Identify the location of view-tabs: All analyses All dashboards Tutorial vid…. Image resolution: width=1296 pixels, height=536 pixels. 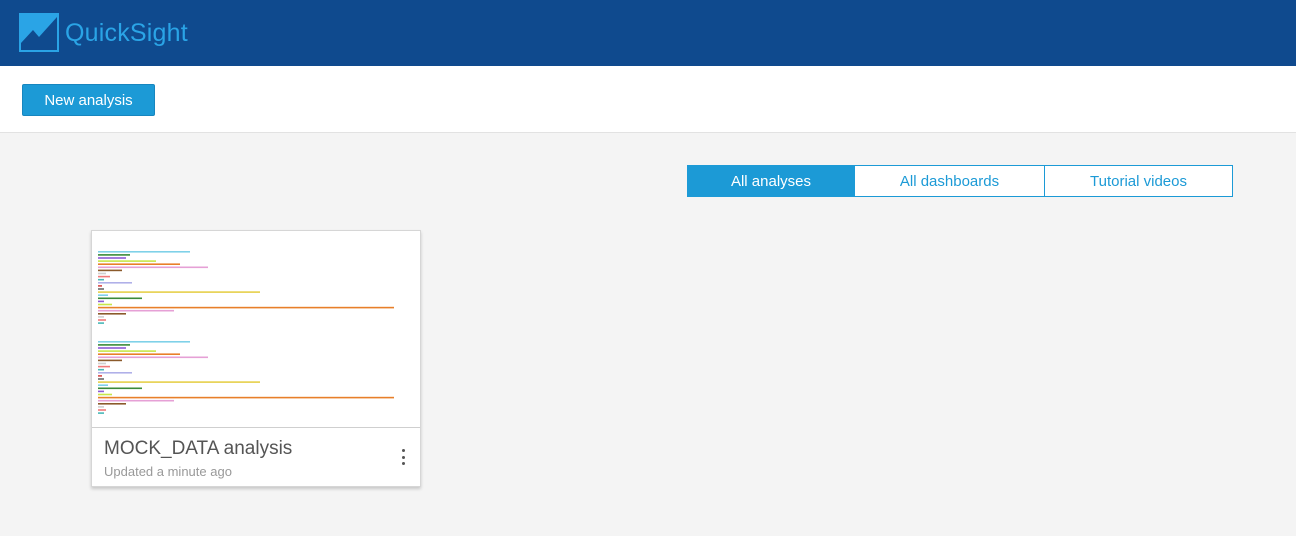
(960, 181).